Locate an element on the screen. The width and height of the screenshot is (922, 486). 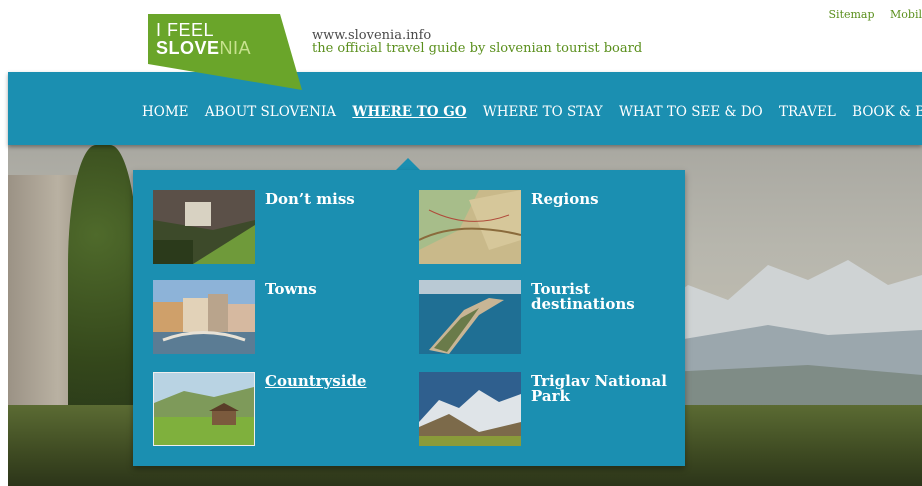
i-feel-slovenia-logo: I FEEL SLOVENIA is located at coordinates (225, 52).